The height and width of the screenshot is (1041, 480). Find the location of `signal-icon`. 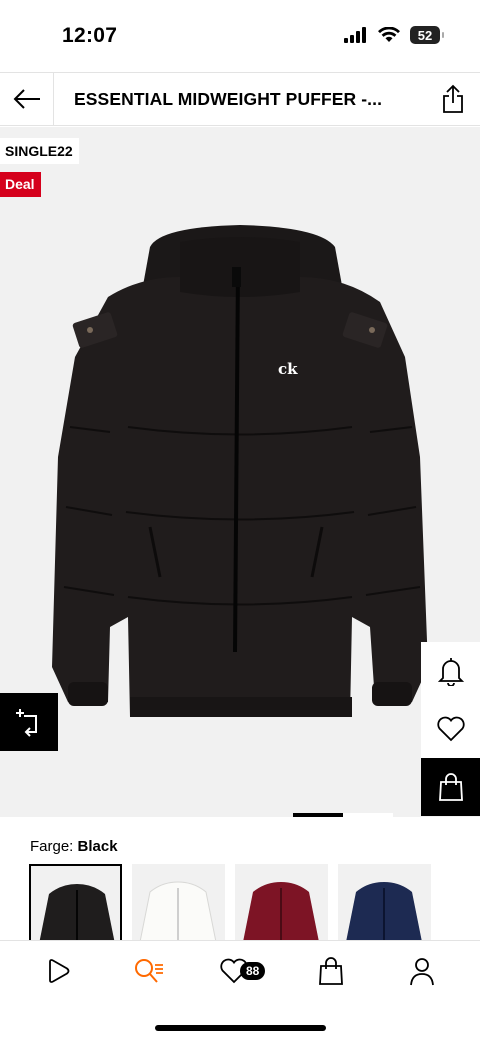

signal-icon is located at coordinates (355, 35).